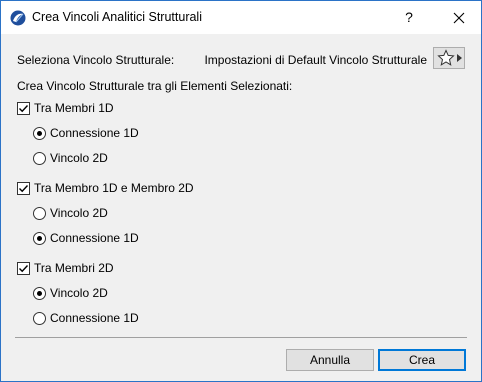  What do you see at coordinates (74, 268) in the screenshot?
I see `checkbox-label: Tra Membri 2D` at bounding box center [74, 268].